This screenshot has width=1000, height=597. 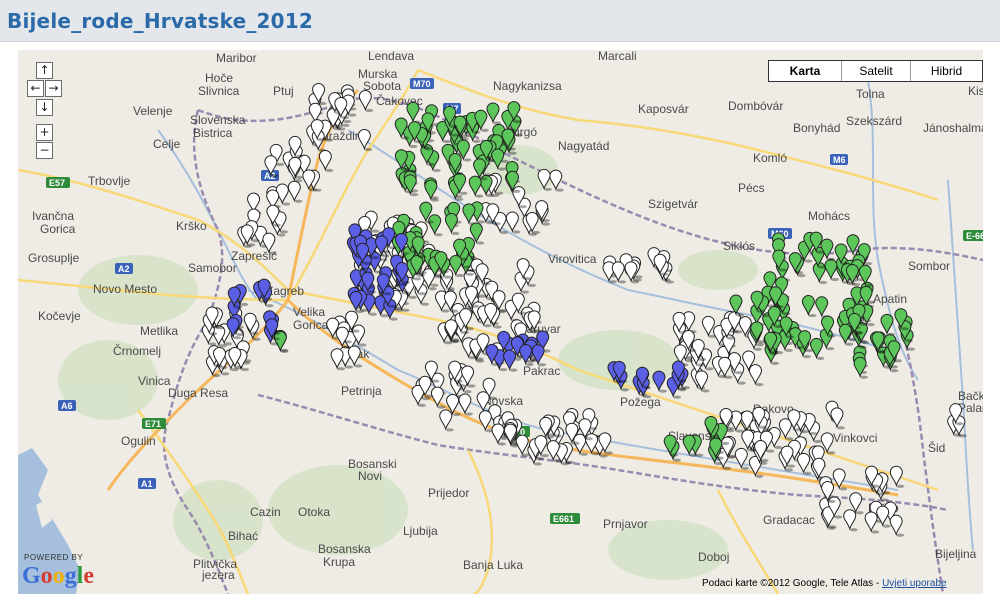 I want to click on svg-text: E-662, so click(x=974, y=236).